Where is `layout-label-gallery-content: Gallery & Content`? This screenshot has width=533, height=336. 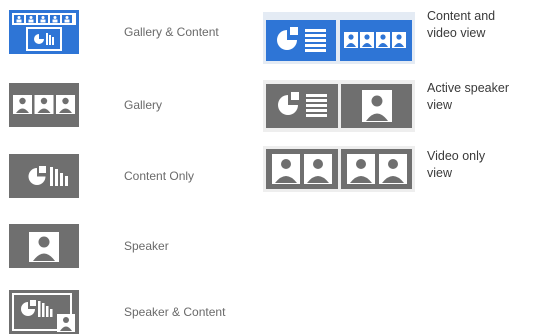
layout-label-gallery-content: Gallery & Content is located at coordinates (171, 32).